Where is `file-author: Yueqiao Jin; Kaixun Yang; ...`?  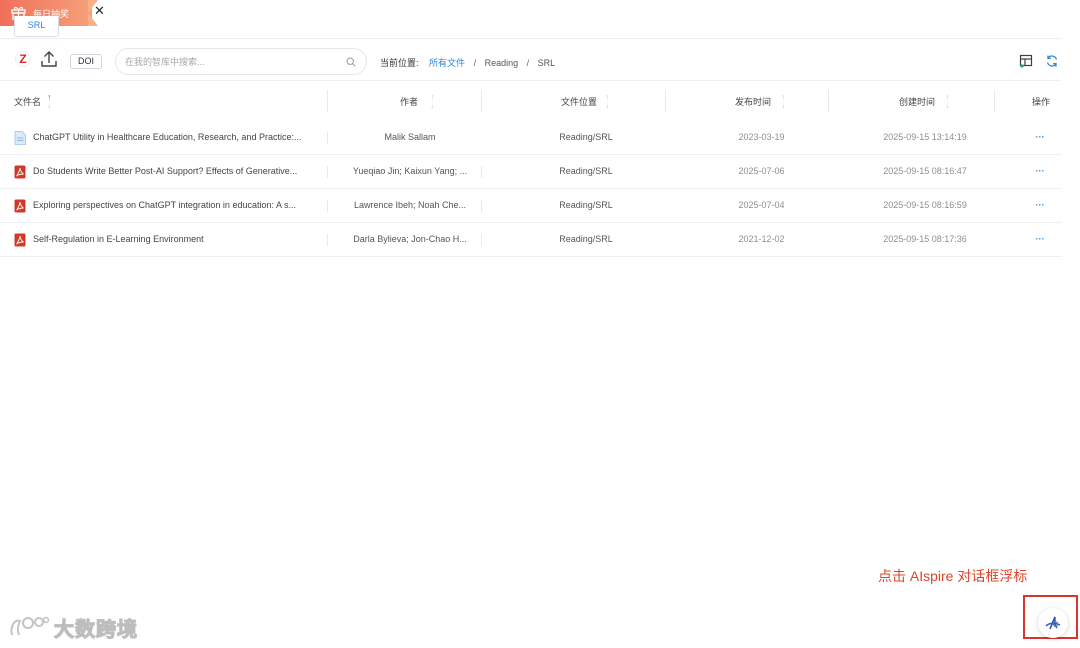
file-author: Yueqiao Jin; Kaixun Yang; ... is located at coordinates (410, 171).